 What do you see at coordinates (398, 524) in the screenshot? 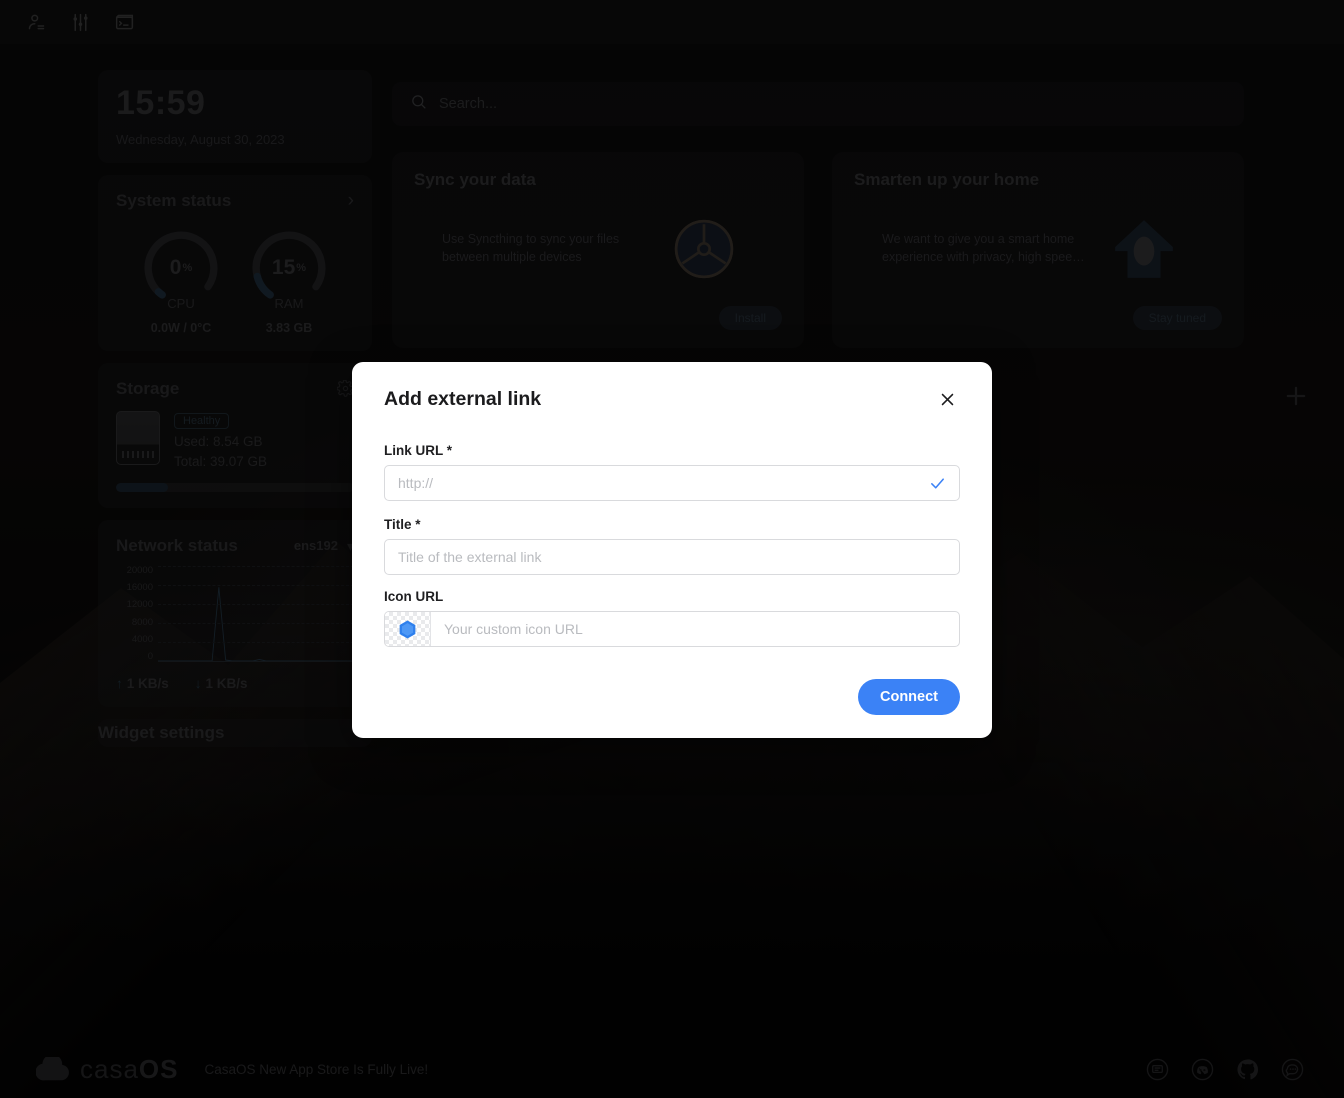
I see `title-label-text: Title` at bounding box center [398, 524].